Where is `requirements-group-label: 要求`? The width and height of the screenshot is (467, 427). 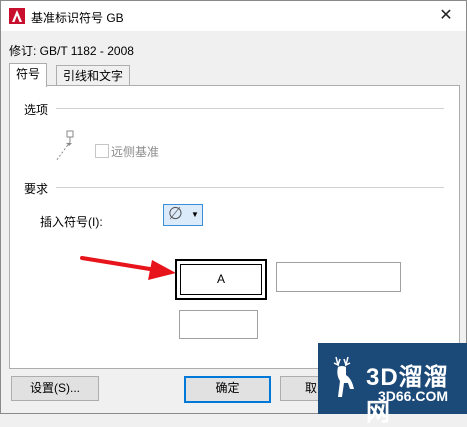 requirements-group-label: 要求 is located at coordinates (36, 189).